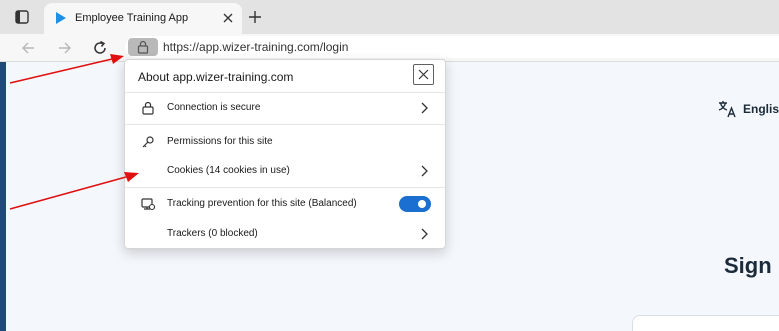 Image resolution: width=779 pixels, height=331 pixels. What do you see at coordinates (65, 48) in the screenshot?
I see `forward-icon` at bounding box center [65, 48].